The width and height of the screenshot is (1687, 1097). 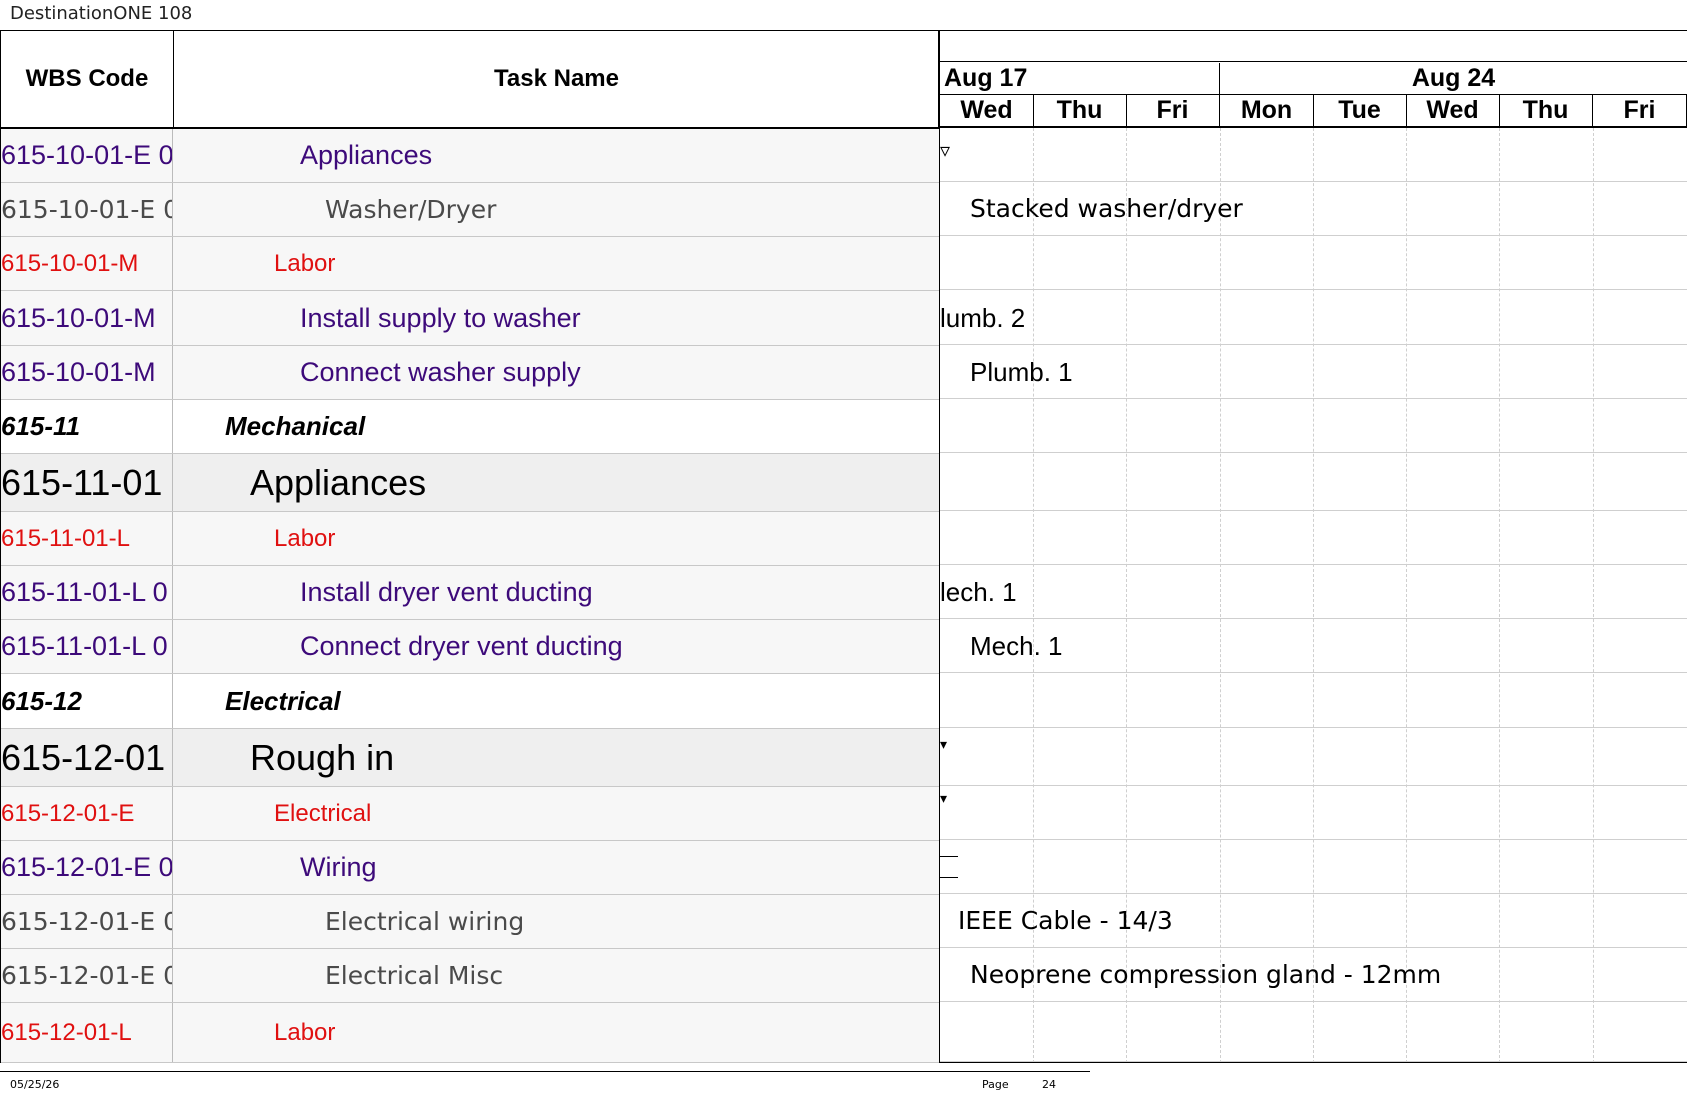 I want to click on table-row: 615-11-01-L 0 Connect dryer vent ducting, so click(x=470, y=647).